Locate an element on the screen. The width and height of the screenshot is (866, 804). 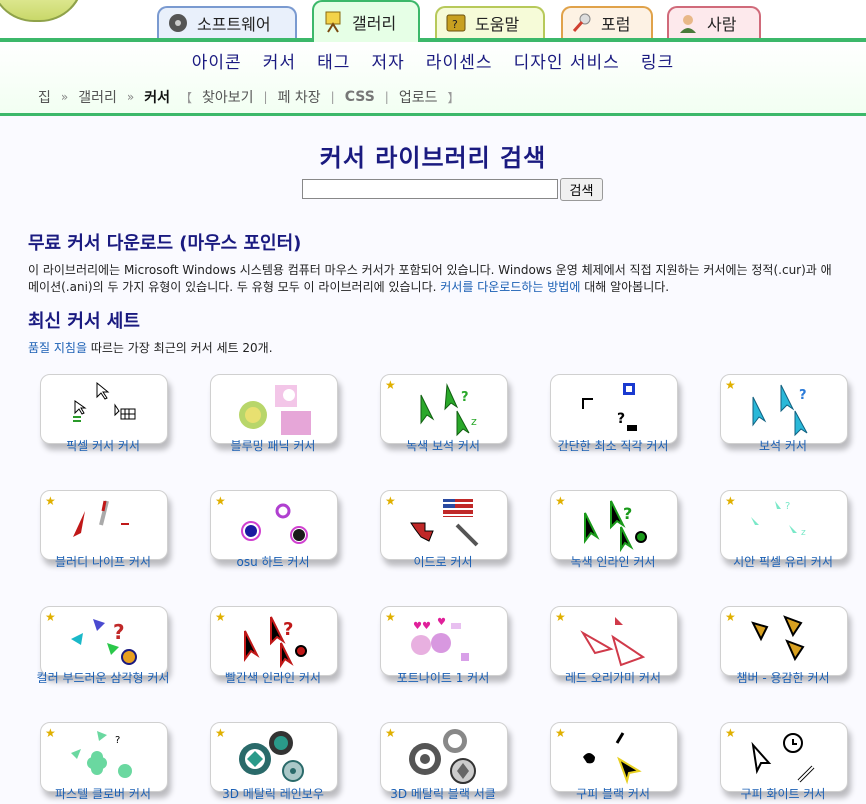
help-book-icon: ? is located at coordinates (456, 23).